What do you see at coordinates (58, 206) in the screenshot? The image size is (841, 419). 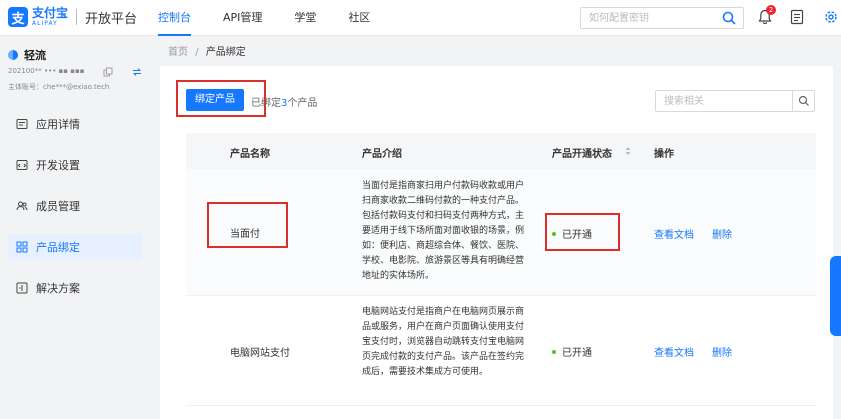 I see `sidebar-item-label: 成员管理` at bounding box center [58, 206].